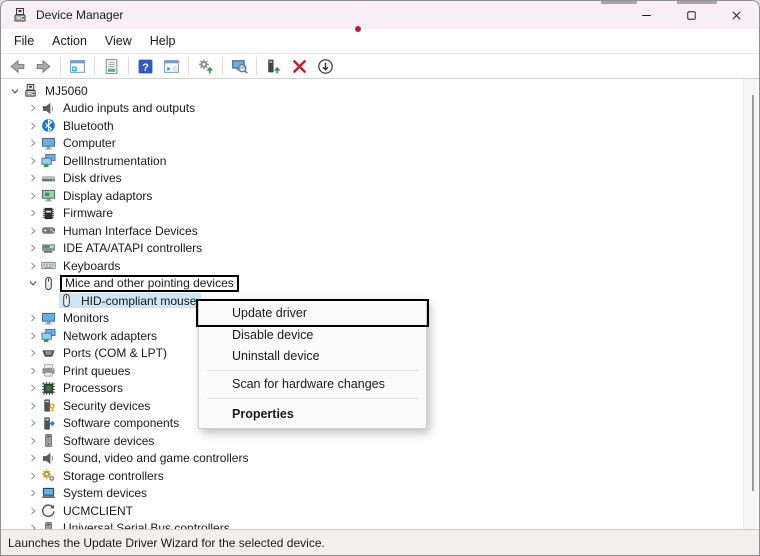 The height and width of the screenshot is (556, 760). Describe the element at coordinates (163, 41) in the screenshot. I see `menu-help: Help` at that location.